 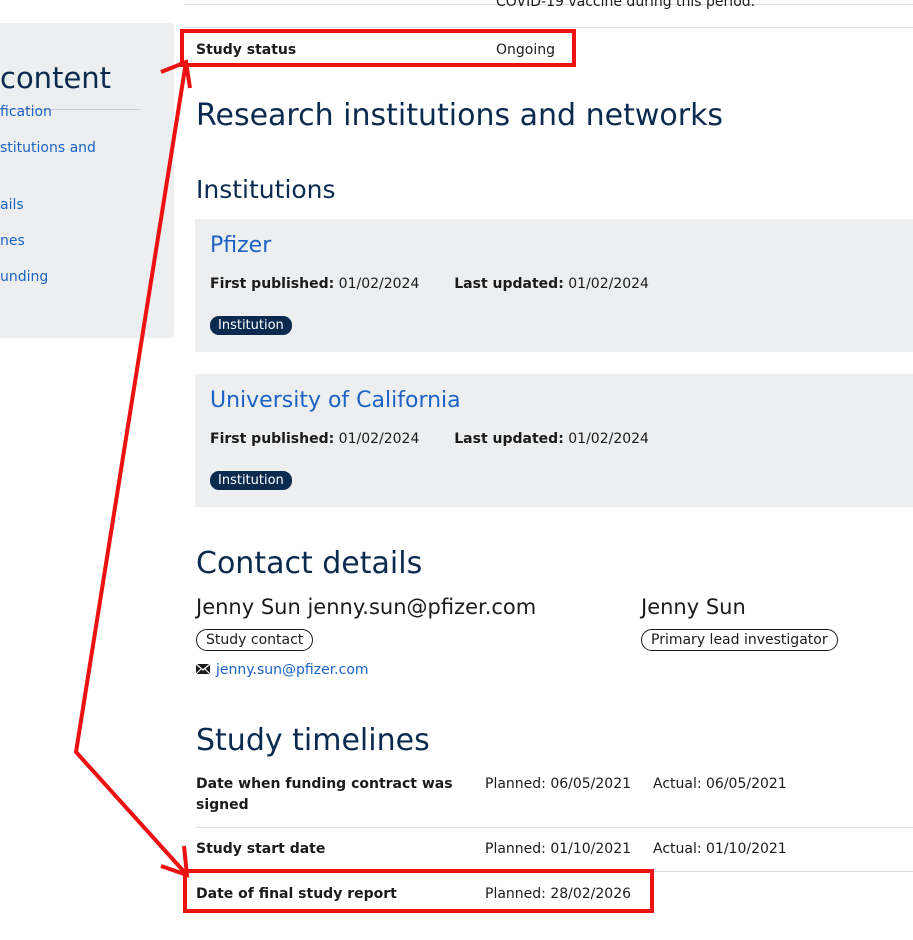 I want to click on institutions-heading: Institutions, so click(x=266, y=189).